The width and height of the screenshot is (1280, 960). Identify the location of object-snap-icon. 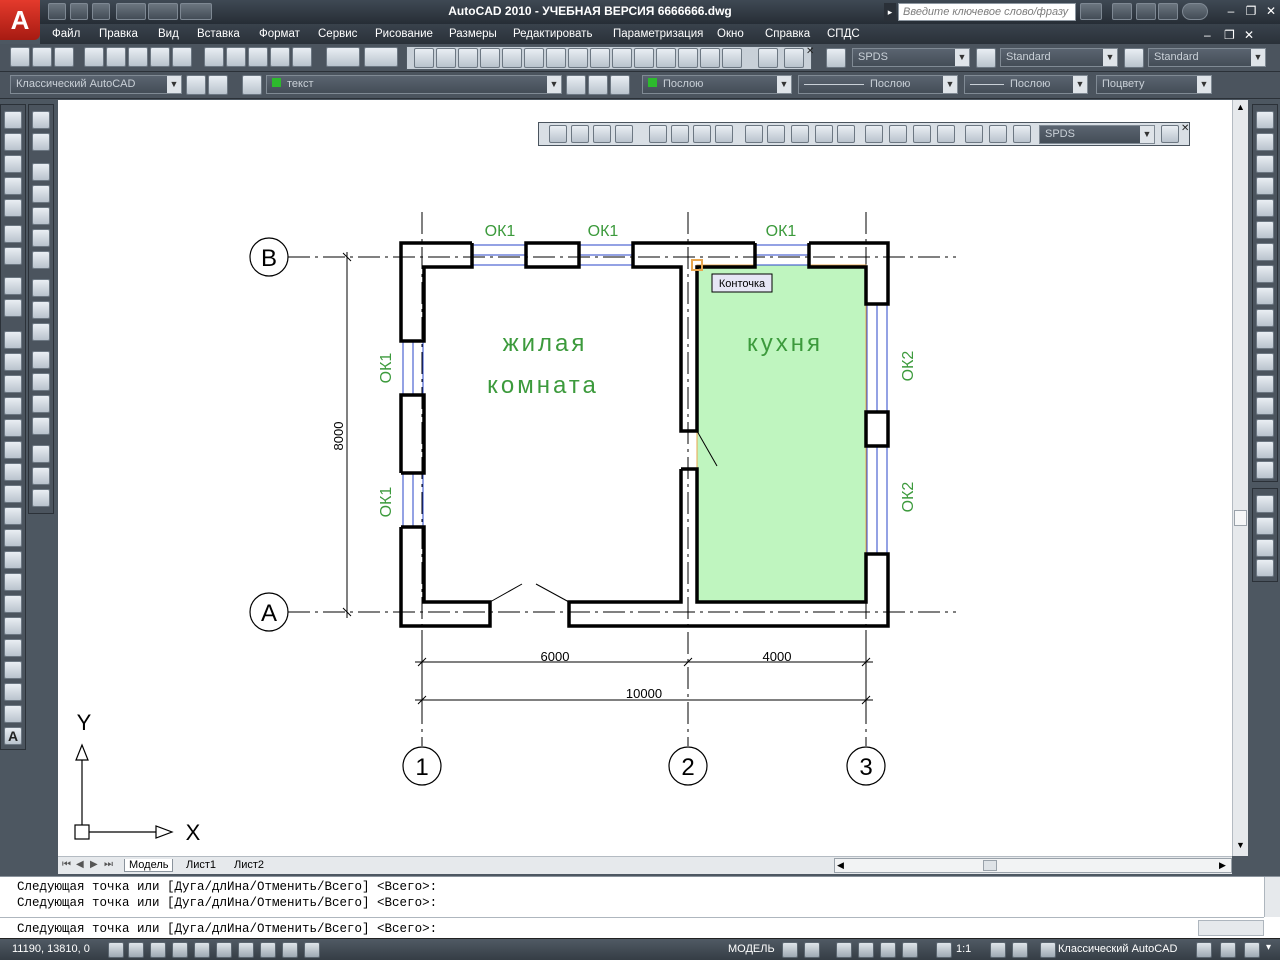
(202, 950).